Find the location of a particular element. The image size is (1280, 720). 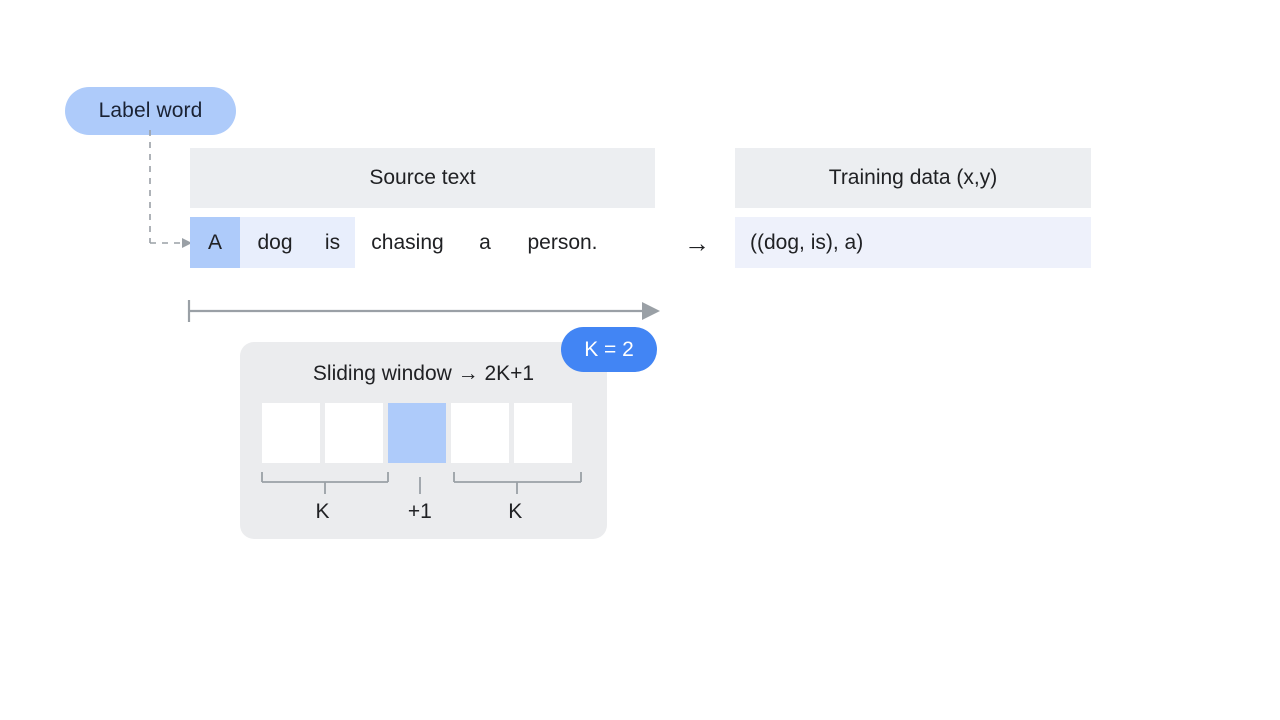

window-cell-center is located at coordinates (417, 433).